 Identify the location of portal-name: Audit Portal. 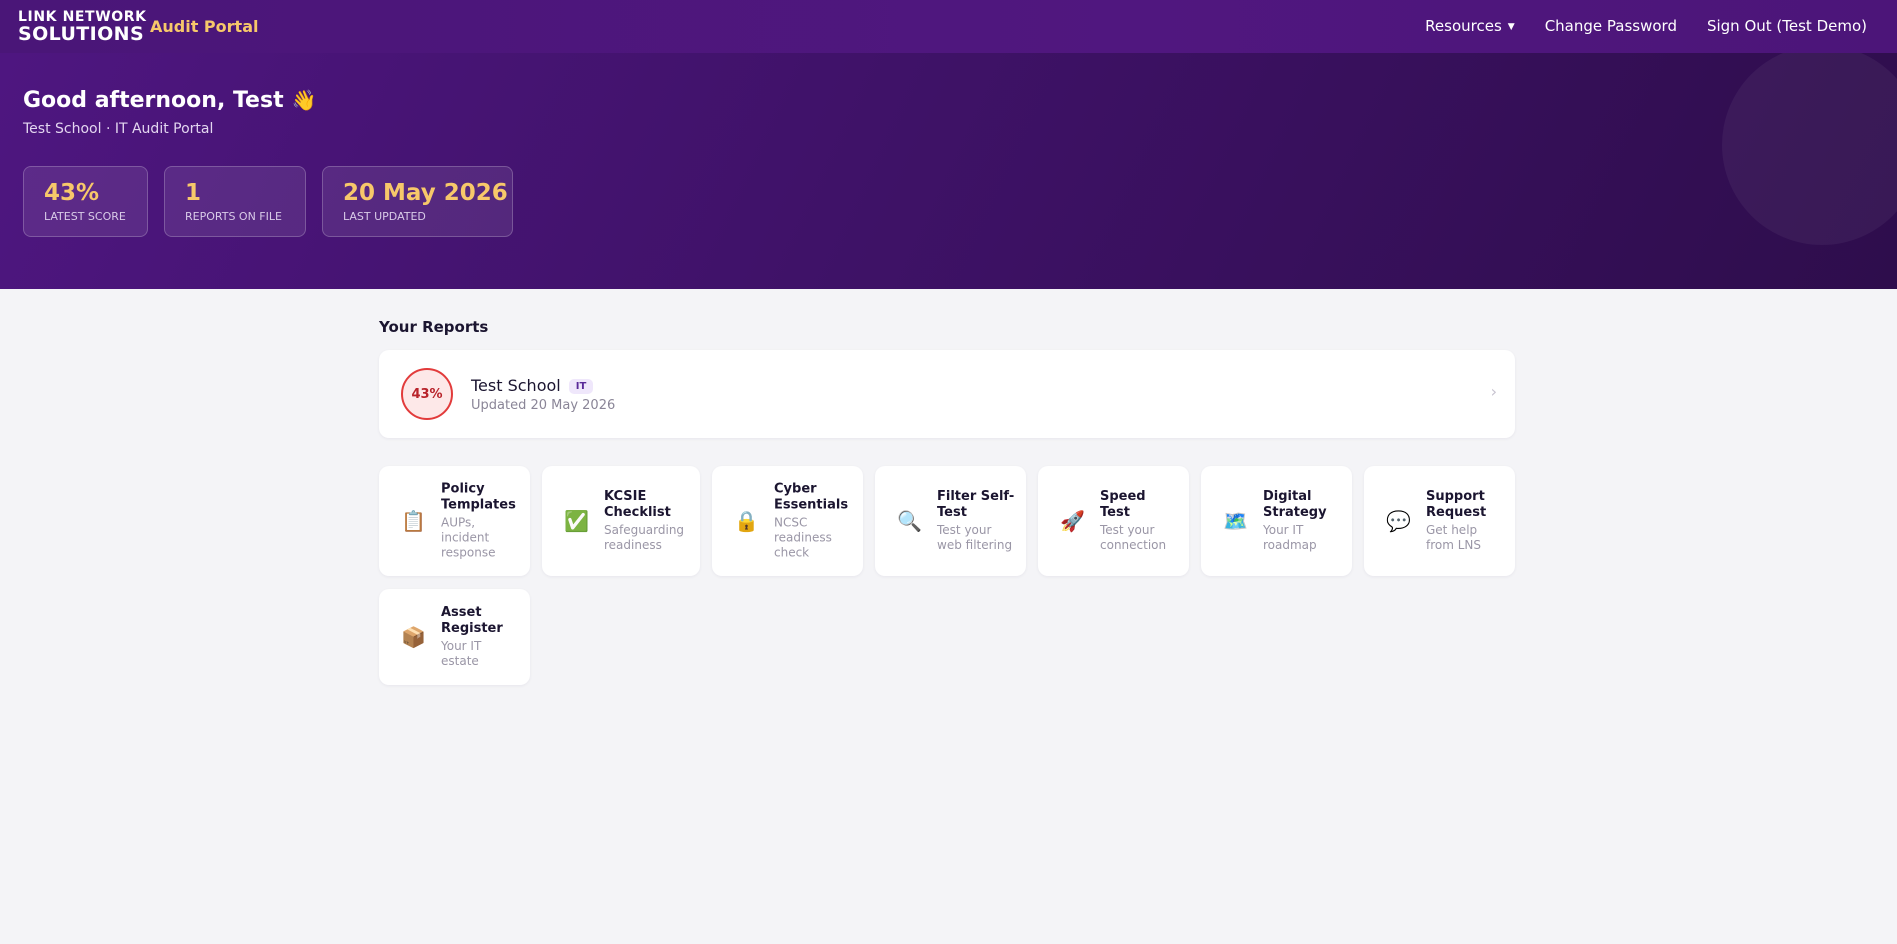
(204, 26).